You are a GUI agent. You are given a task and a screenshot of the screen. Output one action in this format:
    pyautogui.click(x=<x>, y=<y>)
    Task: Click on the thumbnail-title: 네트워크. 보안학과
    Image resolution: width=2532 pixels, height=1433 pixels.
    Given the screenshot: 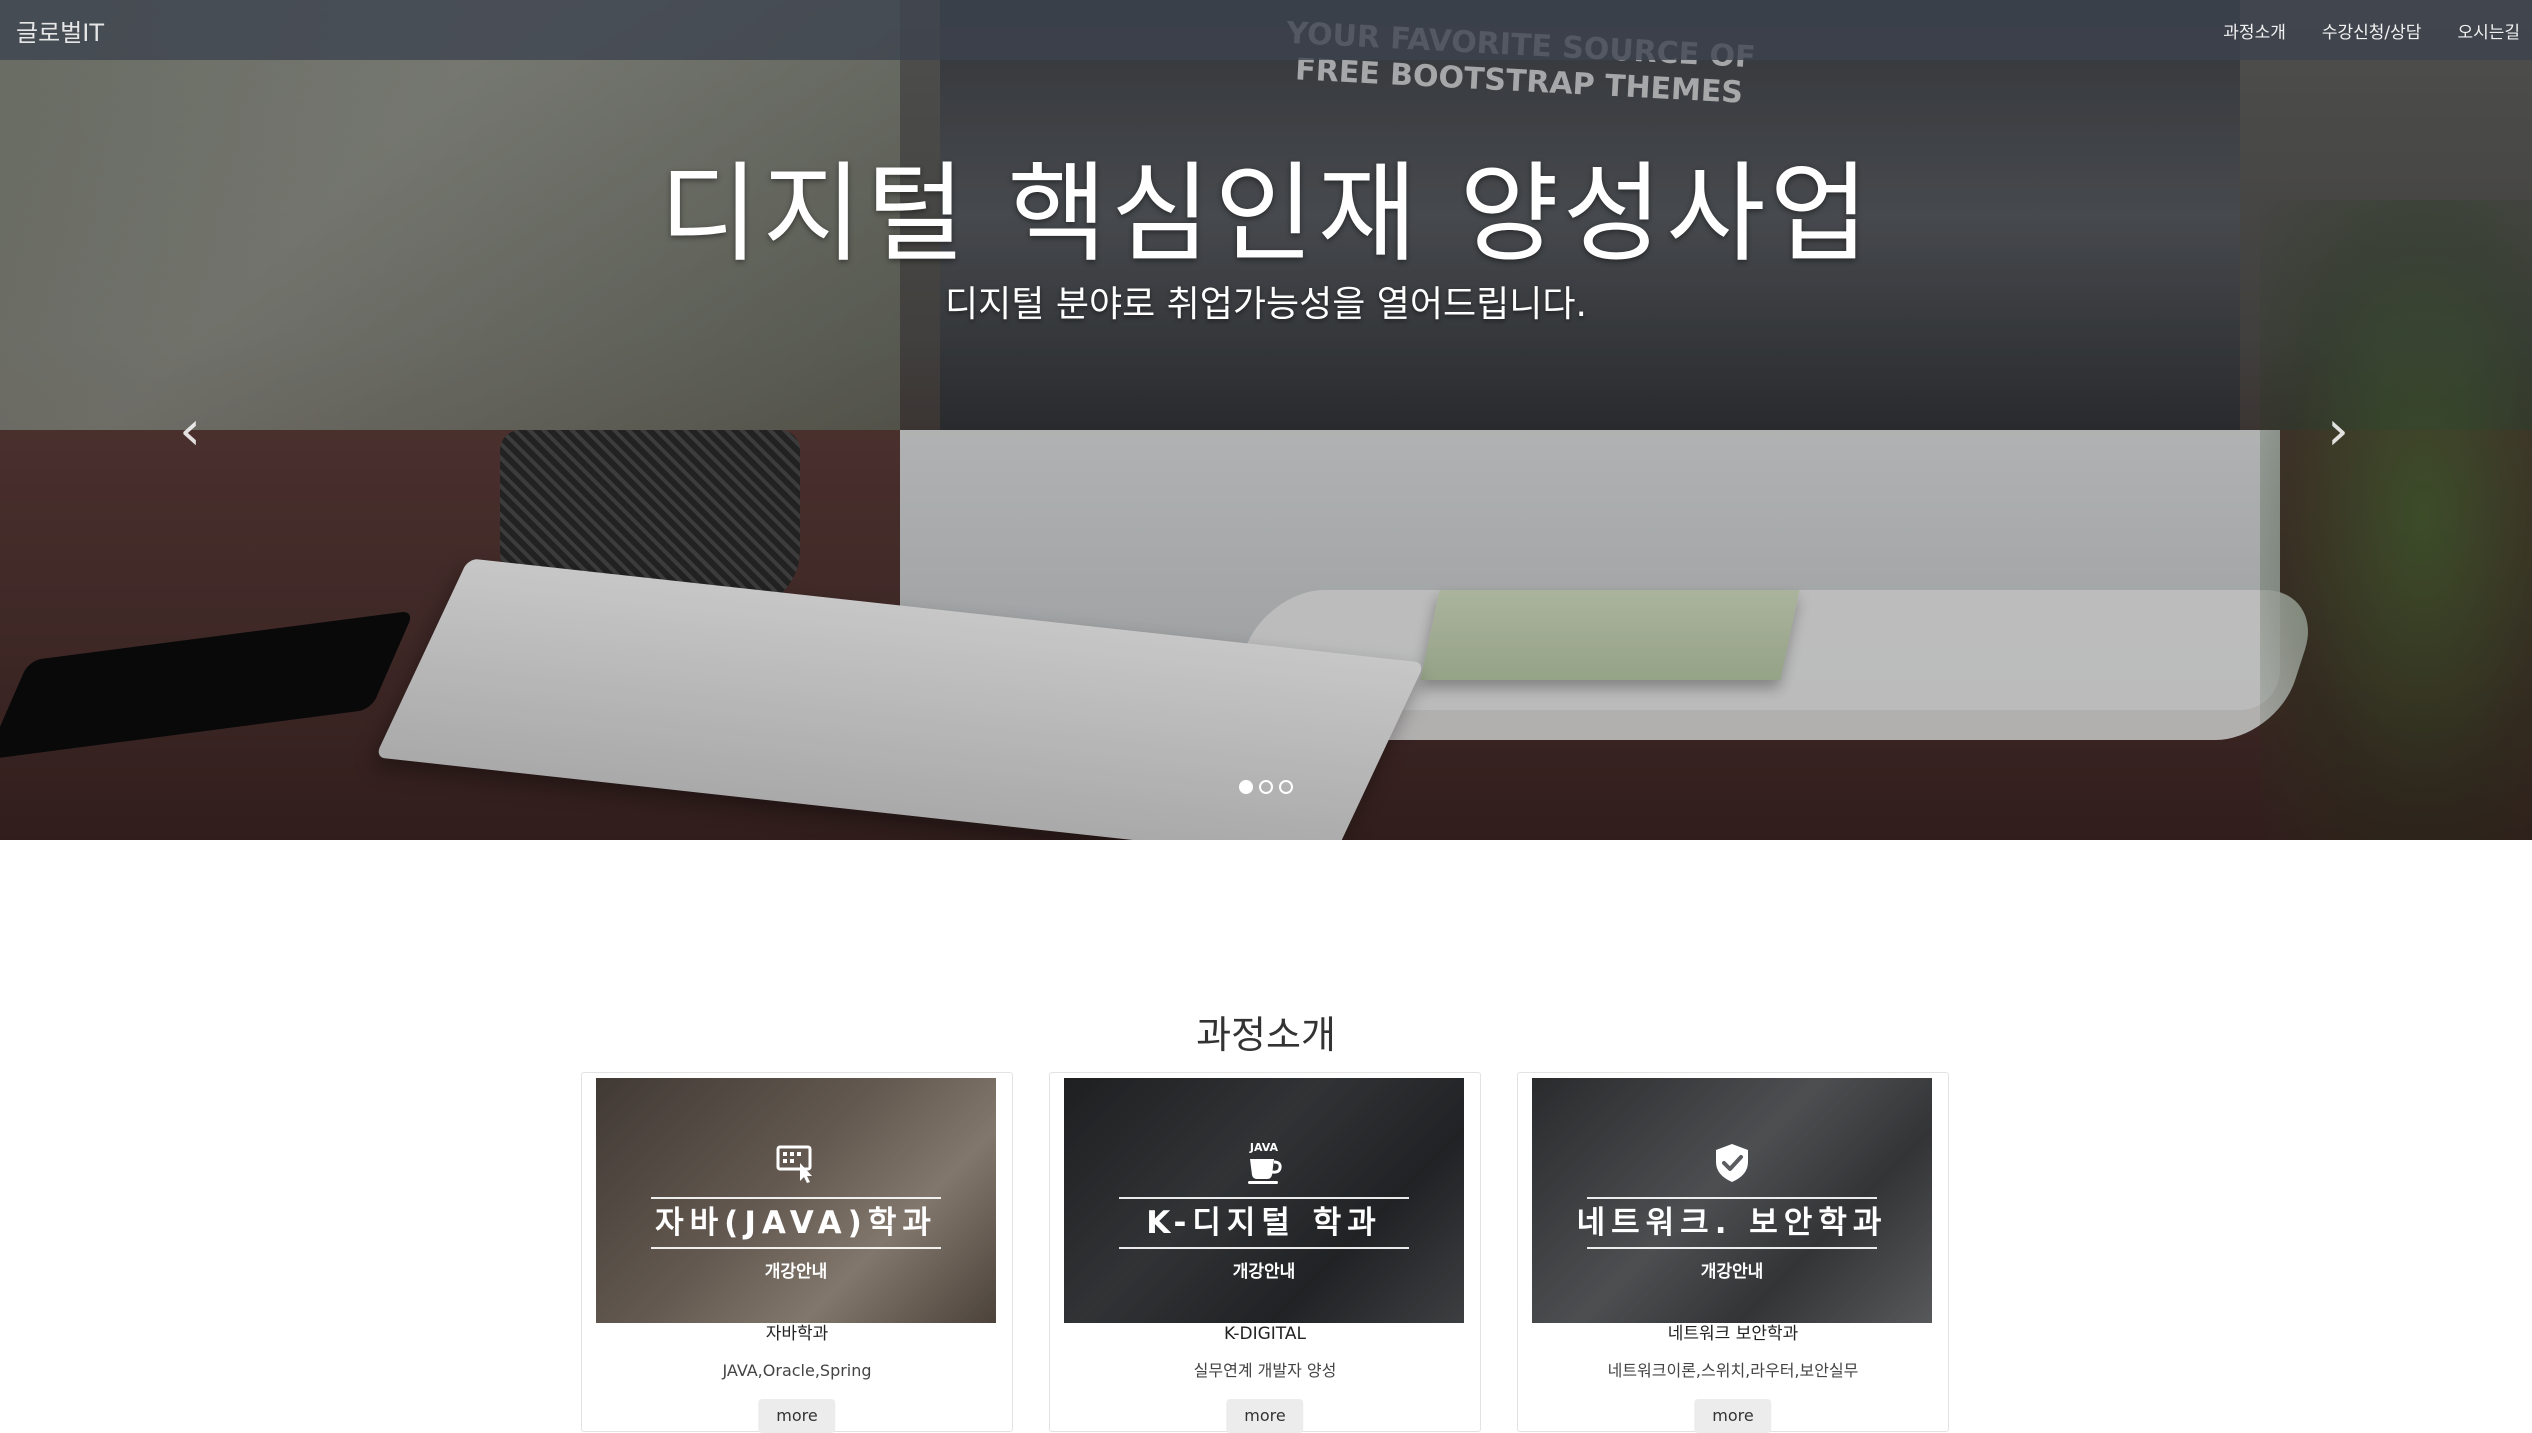 What is the action you would take?
    pyautogui.click(x=1732, y=1223)
    